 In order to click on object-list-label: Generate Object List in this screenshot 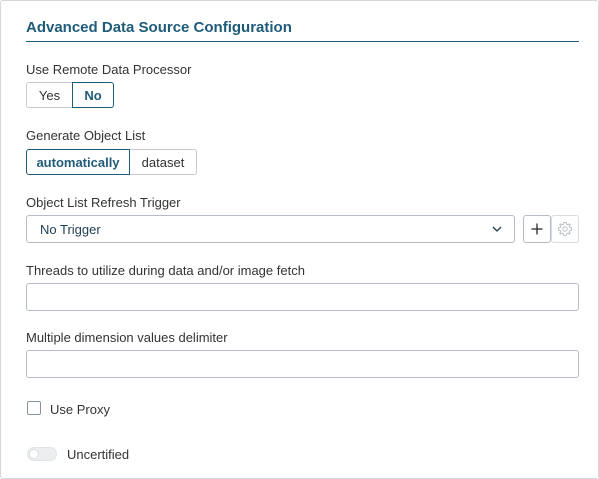, I will do `click(86, 135)`.